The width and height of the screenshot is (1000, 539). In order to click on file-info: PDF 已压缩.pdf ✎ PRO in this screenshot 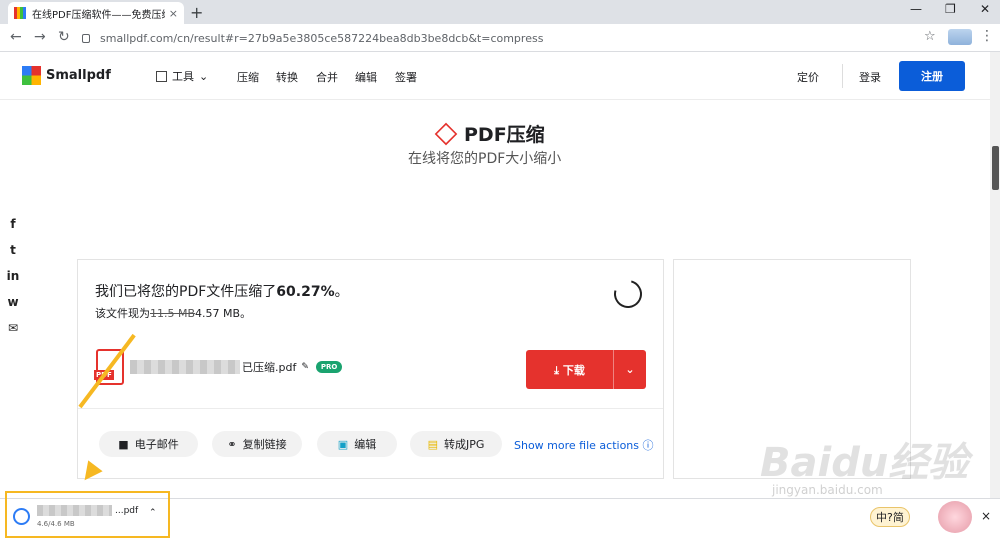, I will do `click(218, 367)`.